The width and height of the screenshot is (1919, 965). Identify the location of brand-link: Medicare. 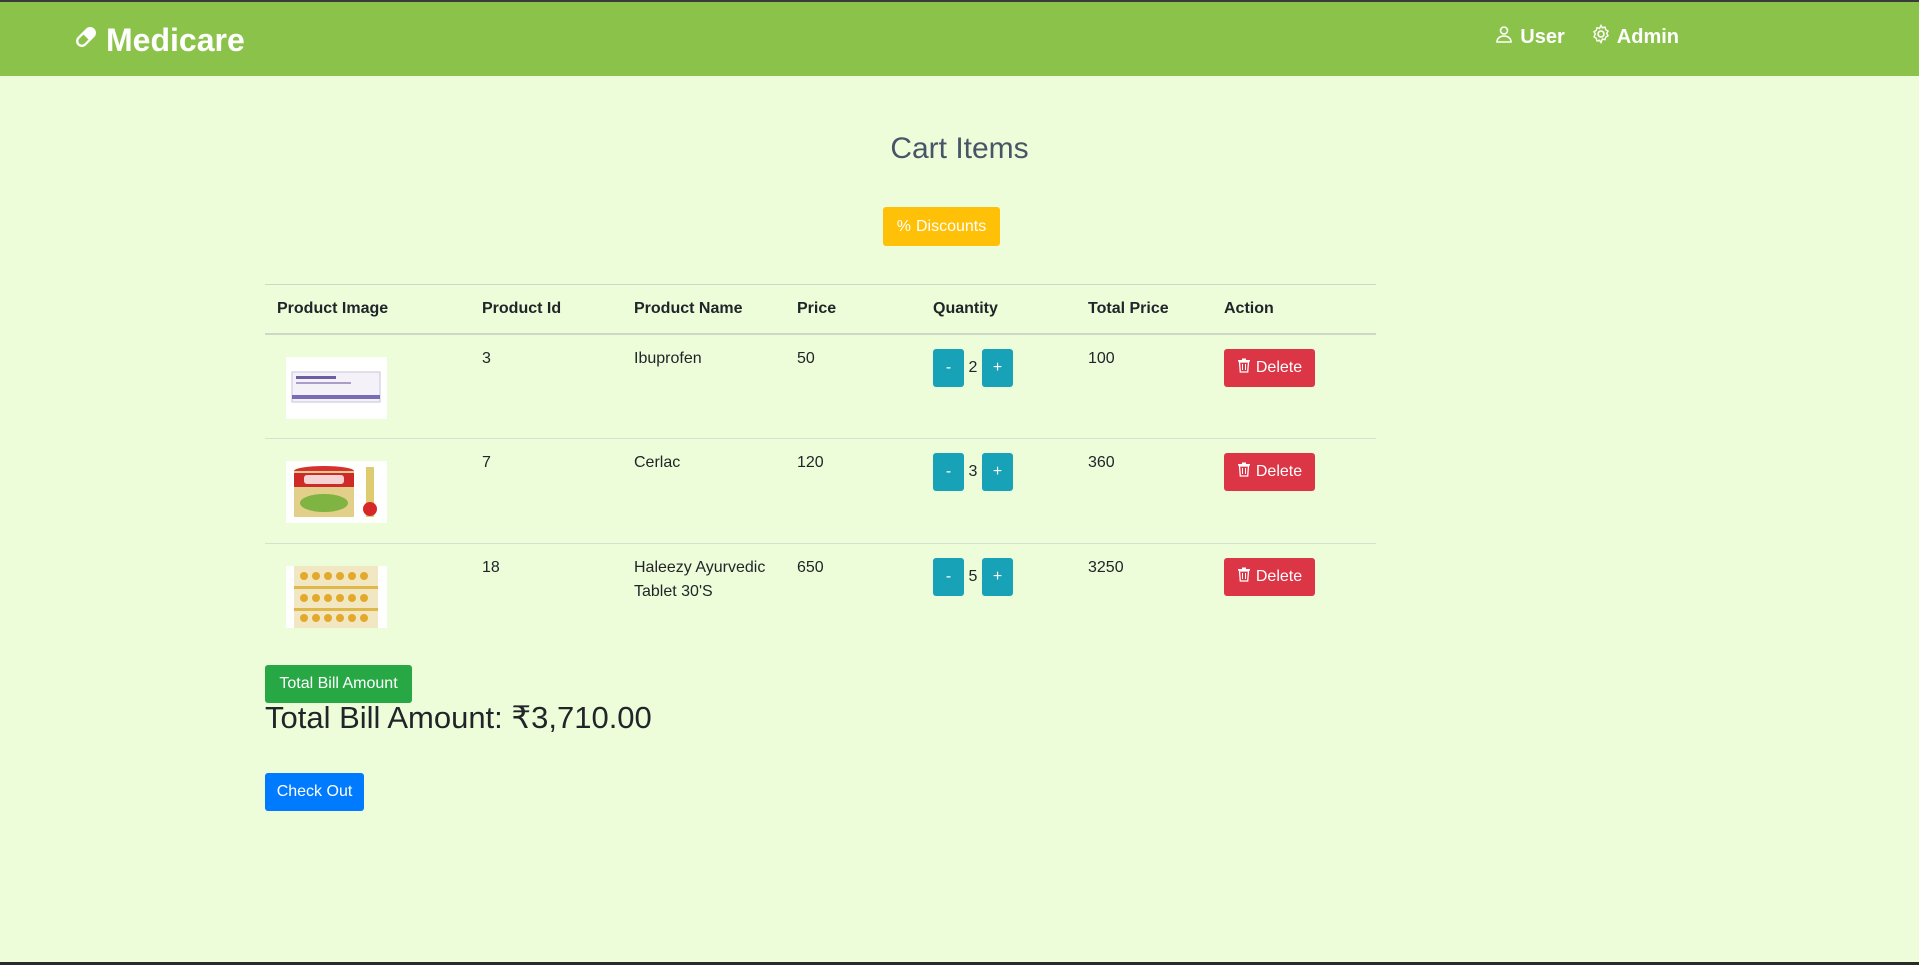
(158, 40).